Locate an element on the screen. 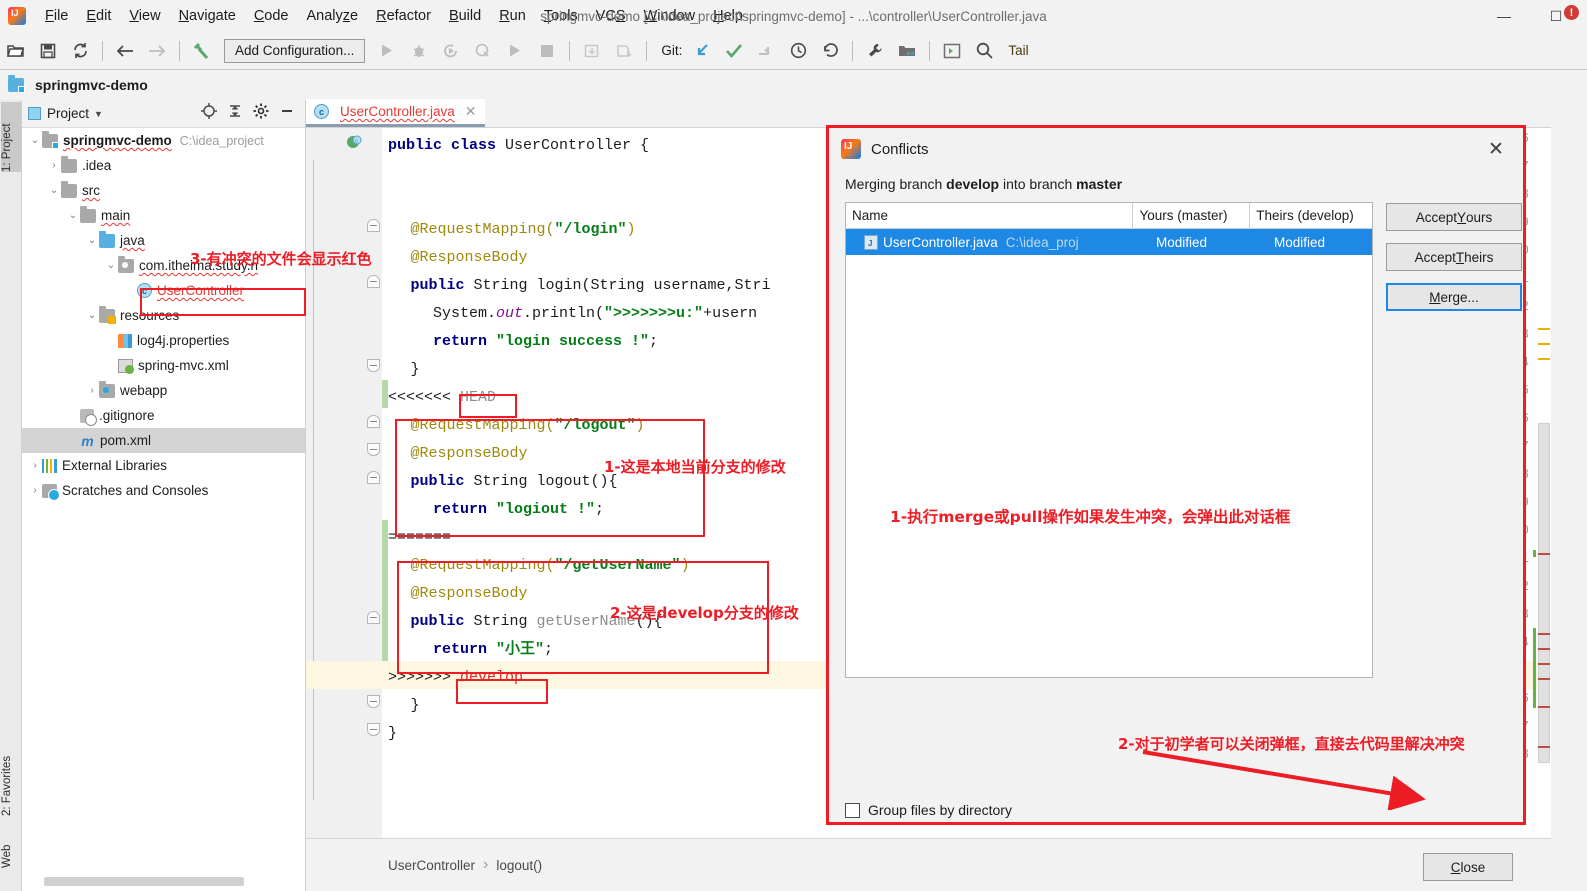  resources-folder-icon is located at coordinates (107, 314).